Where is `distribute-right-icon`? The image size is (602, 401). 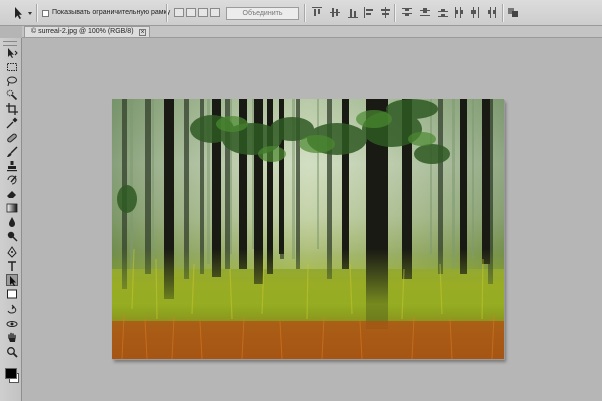 distribute-right-icon is located at coordinates (491, 12).